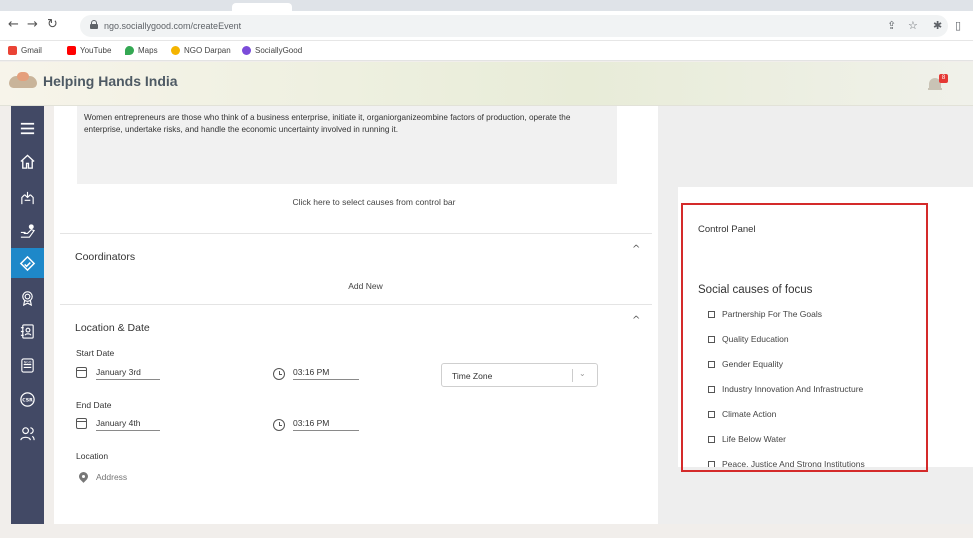  Describe the element at coordinates (27, 263) in the screenshot. I see `event-icon` at that location.